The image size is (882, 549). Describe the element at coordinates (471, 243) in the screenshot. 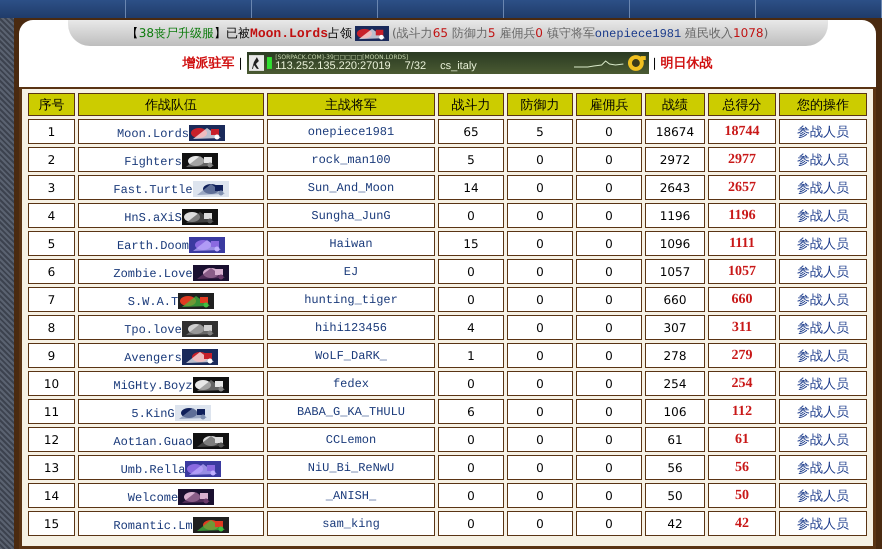

I see `attack-cell: 15` at that location.